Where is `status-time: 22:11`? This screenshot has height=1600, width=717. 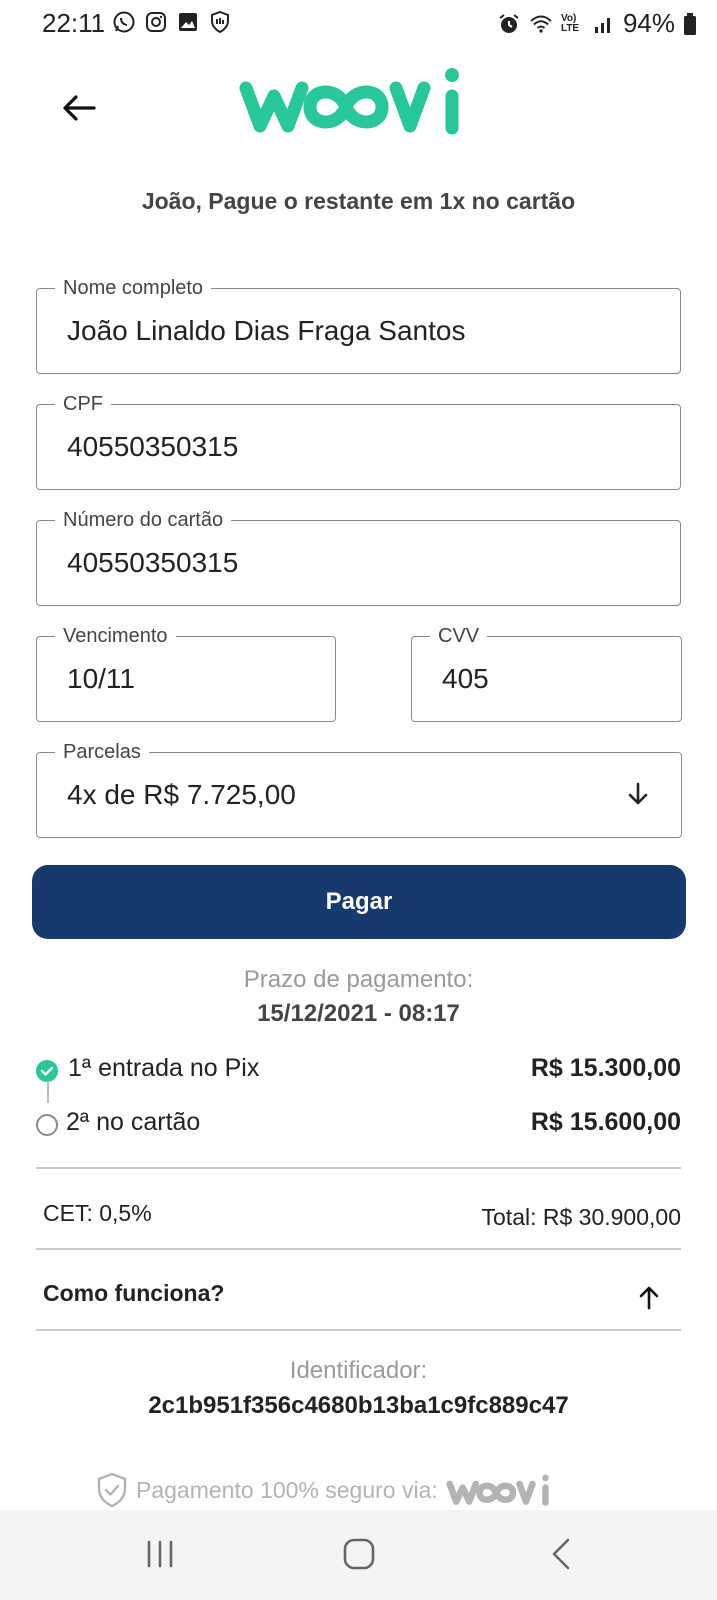 status-time: 22:11 is located at coordinates (74, 23).